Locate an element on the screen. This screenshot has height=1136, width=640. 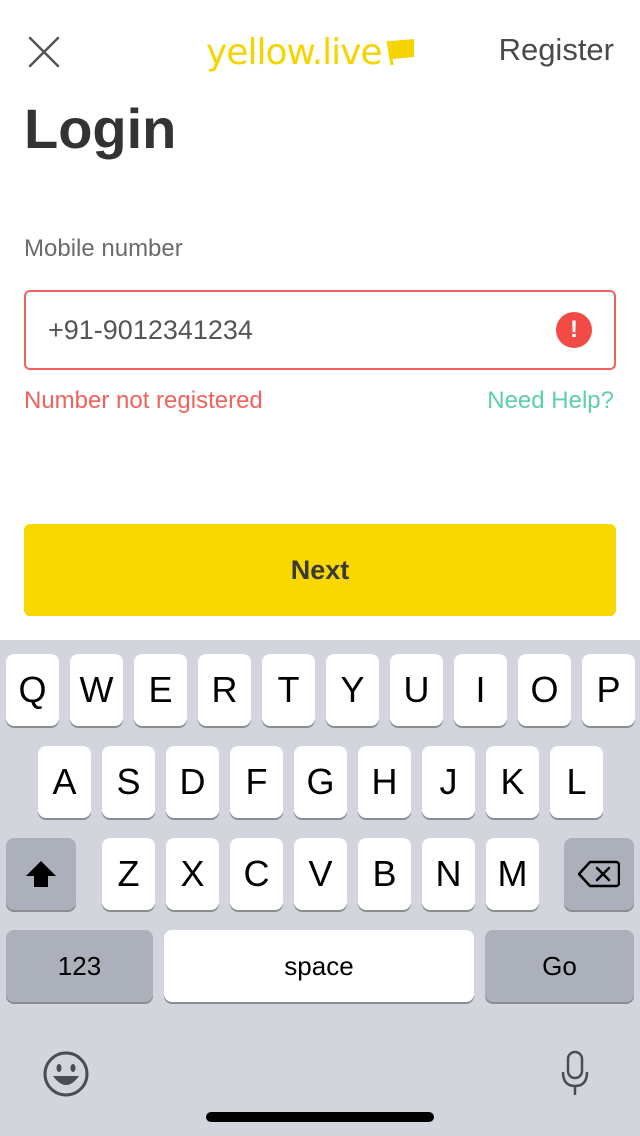
mobile-number-label: Mobile number is located at coordinates (103, 248).